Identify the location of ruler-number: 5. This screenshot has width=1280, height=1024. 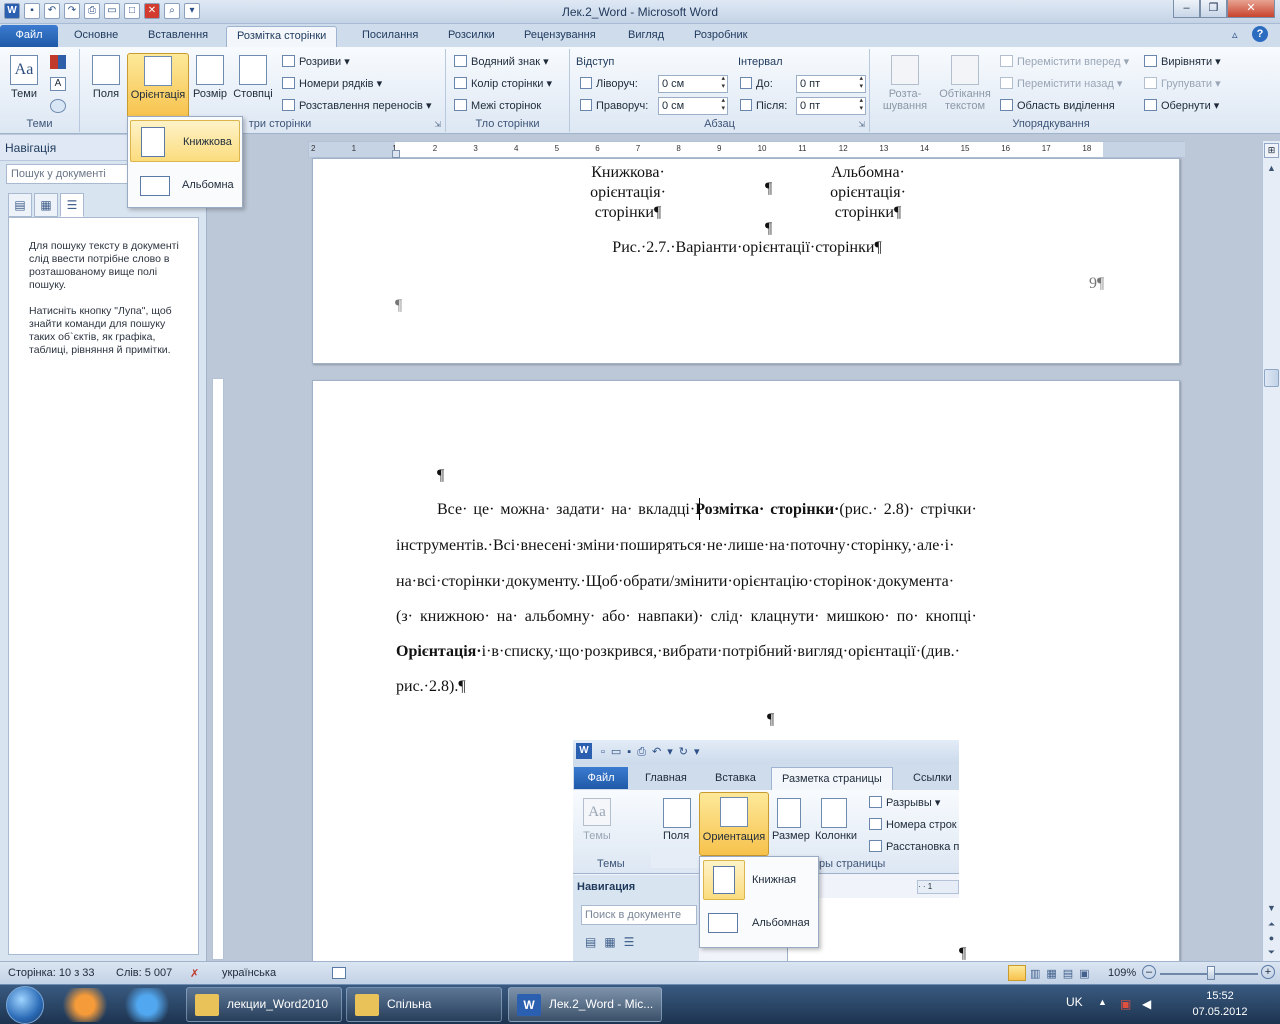
(557, 148).